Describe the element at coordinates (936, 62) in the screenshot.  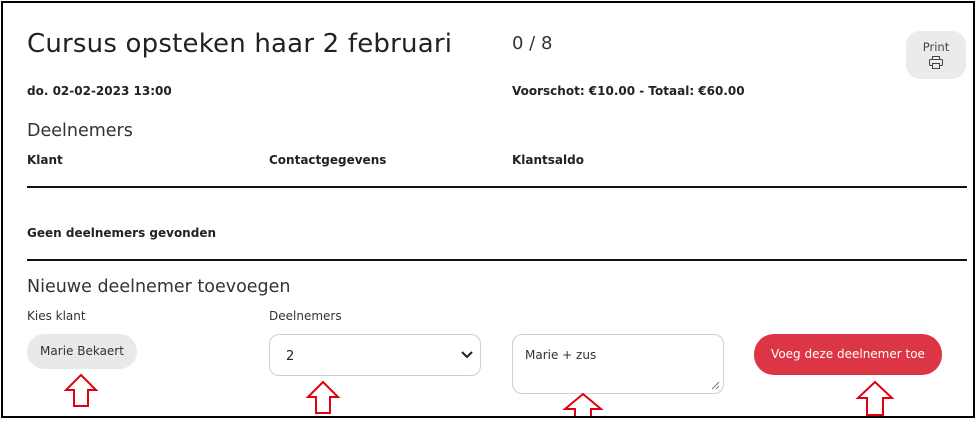
I see `printer-icon` at that location.